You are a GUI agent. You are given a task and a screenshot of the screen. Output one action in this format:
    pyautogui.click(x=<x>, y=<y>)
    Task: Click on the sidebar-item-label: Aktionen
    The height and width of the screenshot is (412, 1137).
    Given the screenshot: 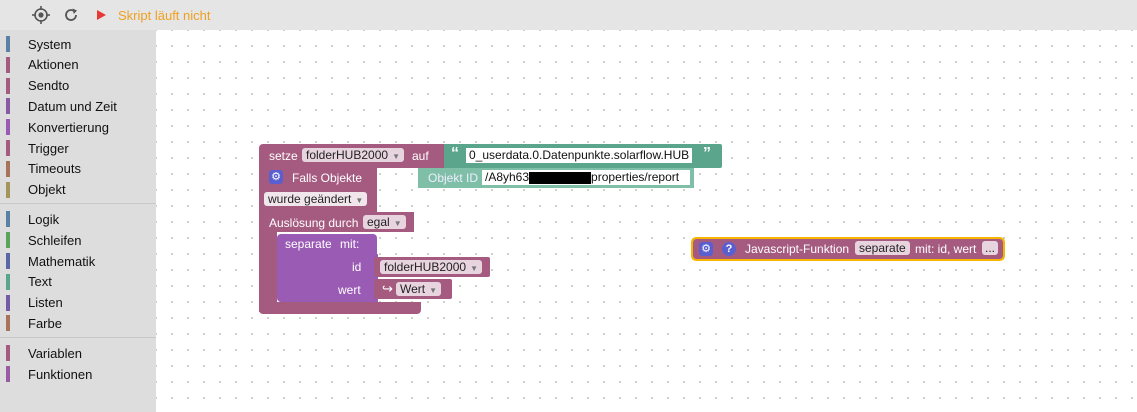 What is the action you would take?
    pyautogui.click(x=53, y=65)
    